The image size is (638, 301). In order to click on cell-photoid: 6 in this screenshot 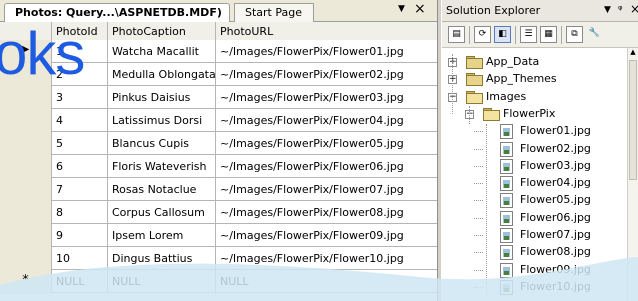, I will do `click(80, 166)`.